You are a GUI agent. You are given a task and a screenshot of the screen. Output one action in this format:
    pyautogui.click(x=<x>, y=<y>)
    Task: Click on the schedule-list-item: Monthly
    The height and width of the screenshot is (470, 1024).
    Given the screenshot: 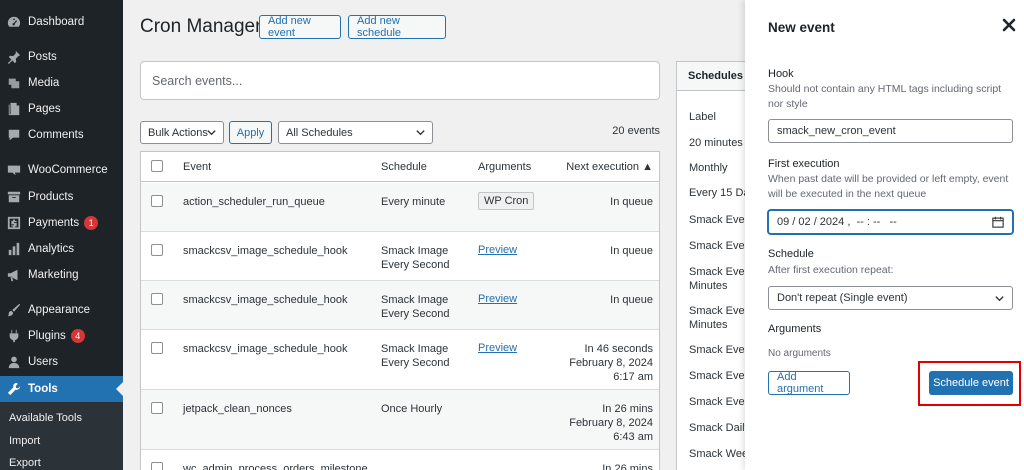 What is the action you would take?
    pyautogui.click(x=708, y=168)
    